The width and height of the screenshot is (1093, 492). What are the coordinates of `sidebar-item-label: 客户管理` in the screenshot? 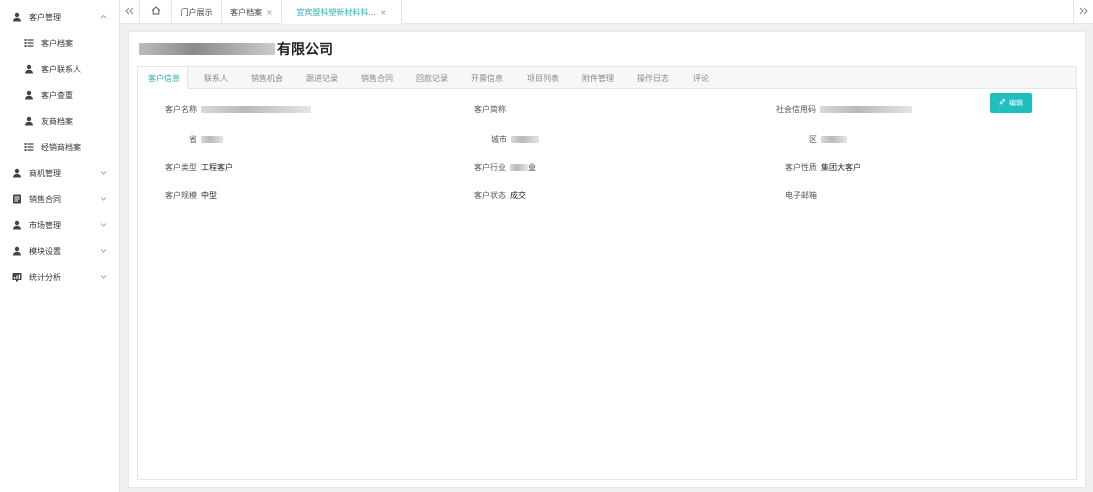 It's located at (45, 17).